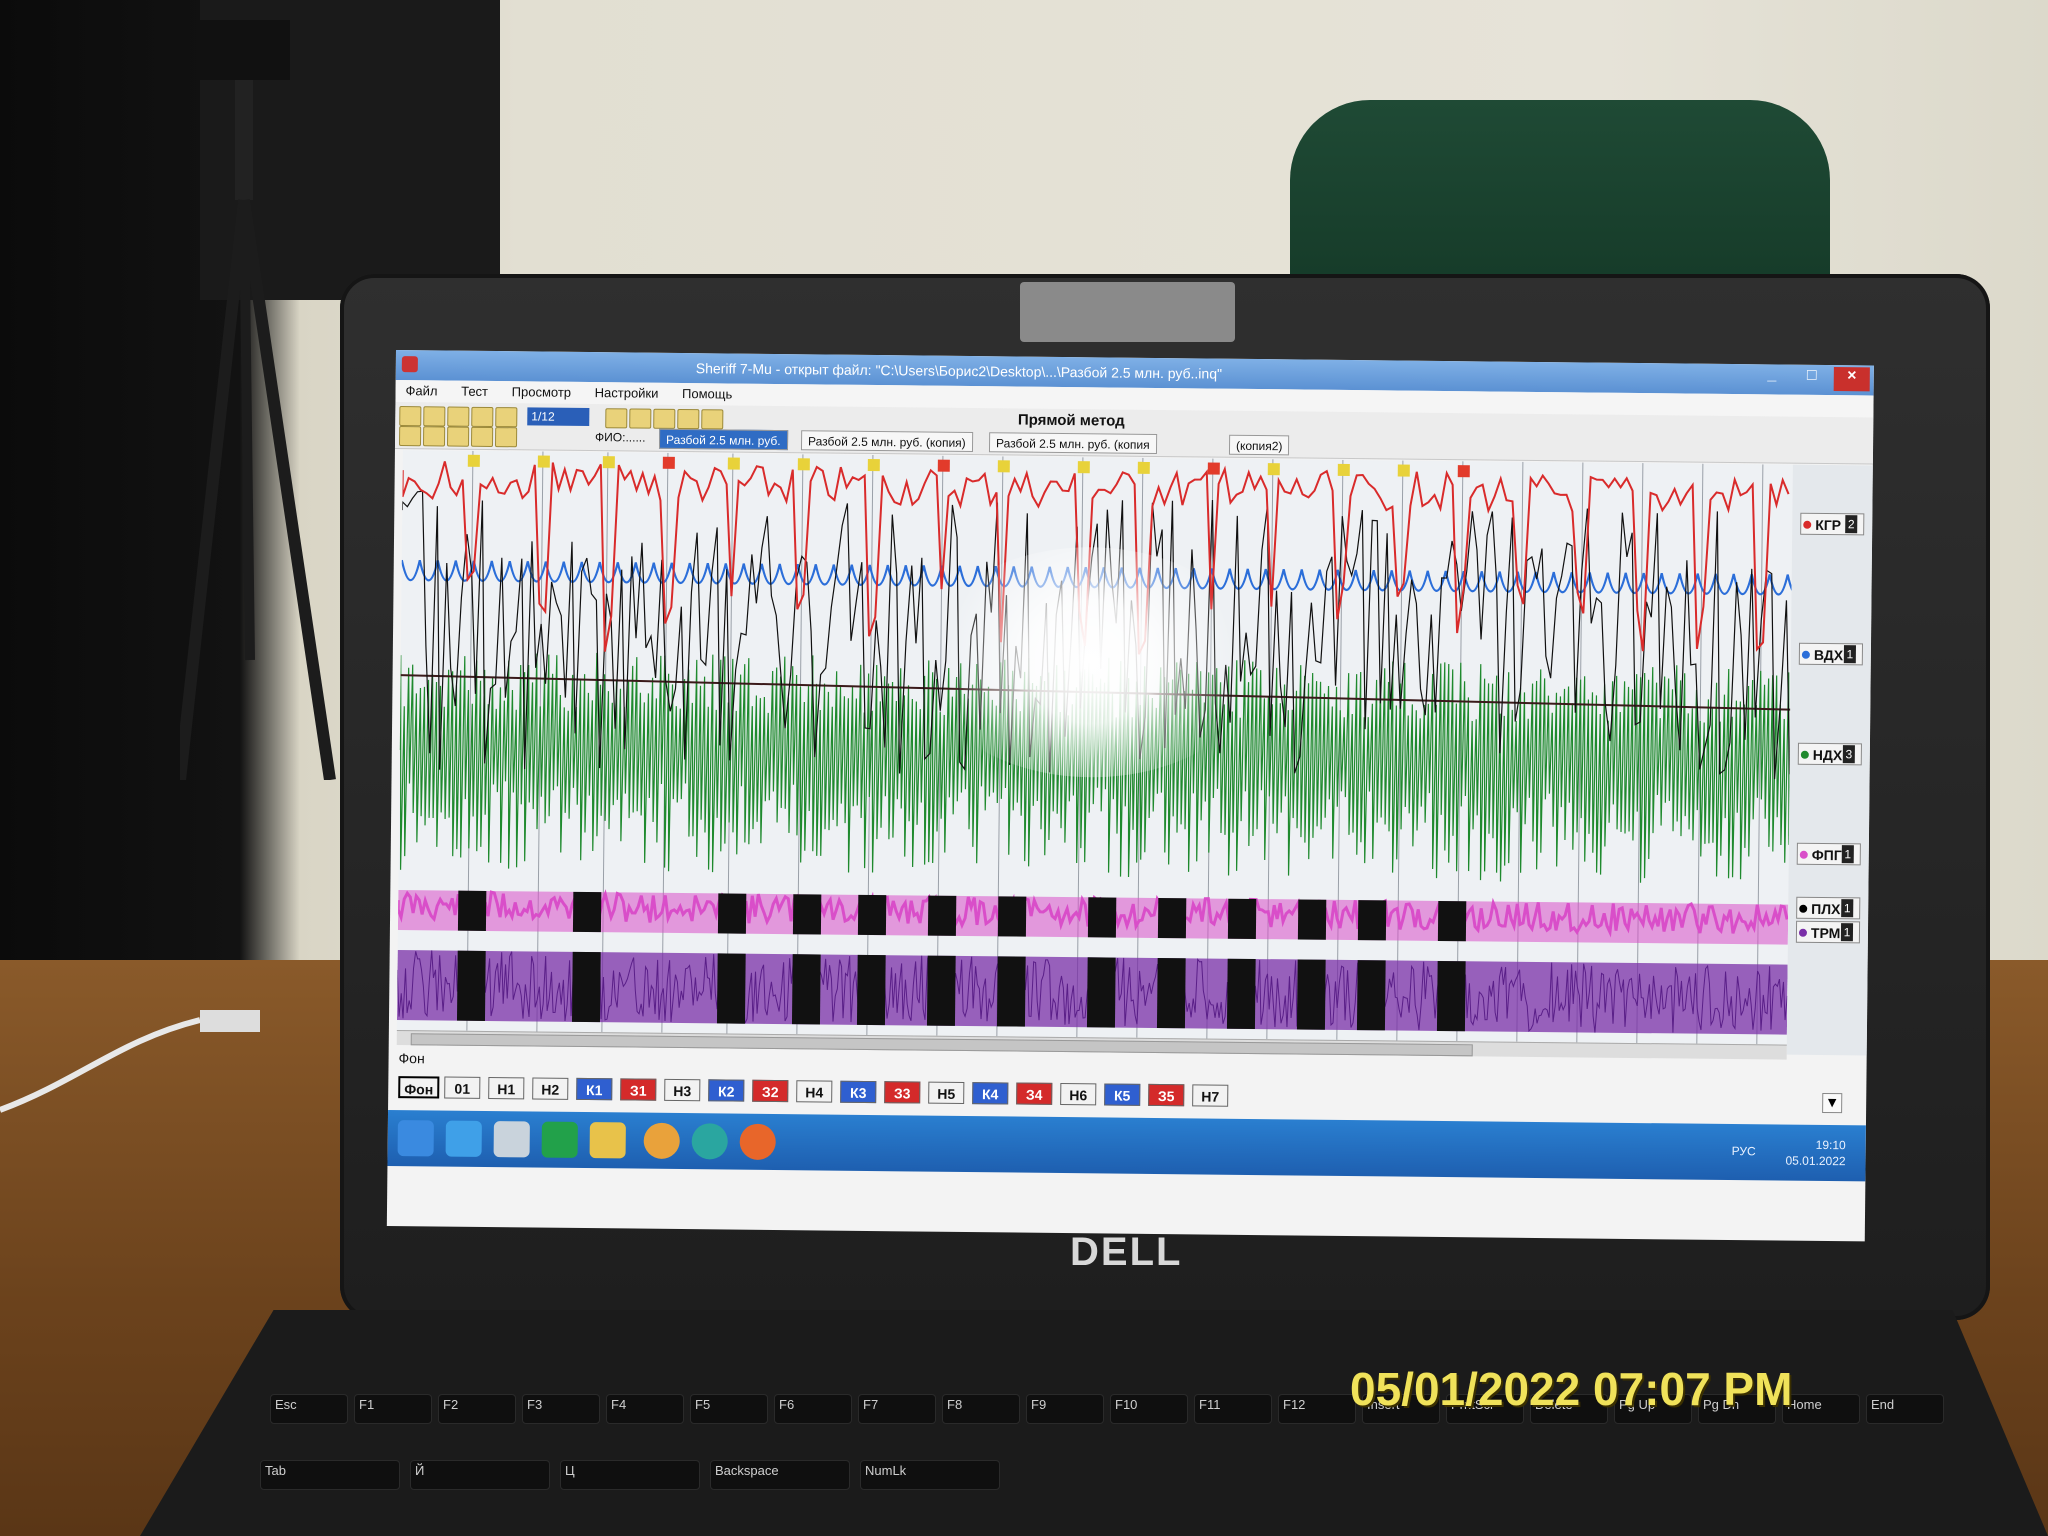 The width and height of the screenshot is (2048, 1536). Describe the element at coordinates (1832, 1103) in the screenshot. I see `question-dropdown: ▼` at that location.